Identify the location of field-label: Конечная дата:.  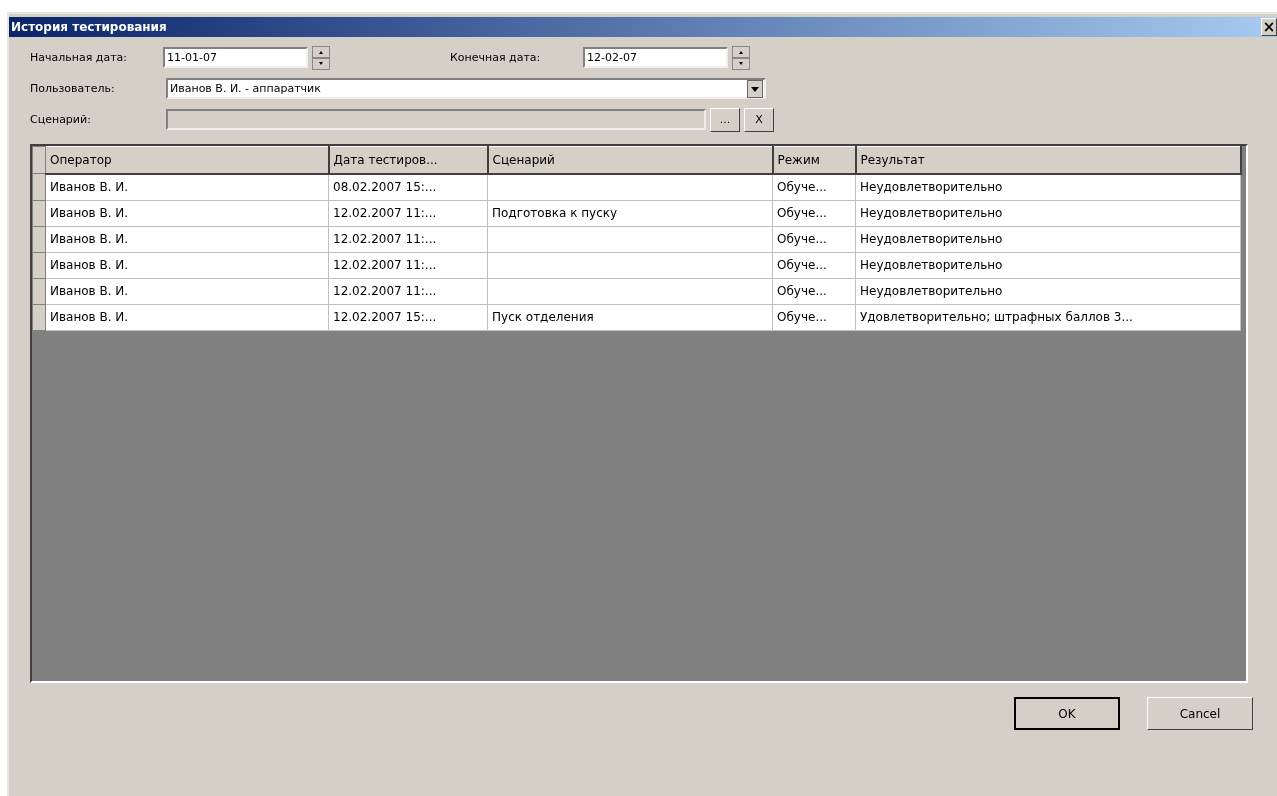
(495, 57).